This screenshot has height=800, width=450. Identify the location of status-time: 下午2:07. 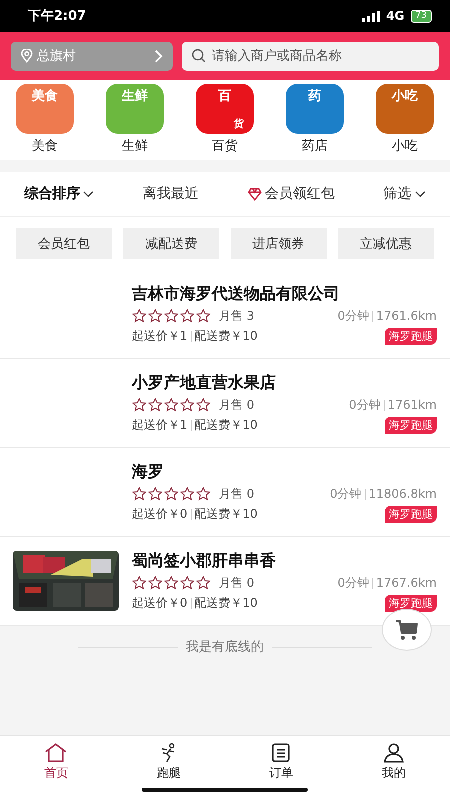
(57, 16).